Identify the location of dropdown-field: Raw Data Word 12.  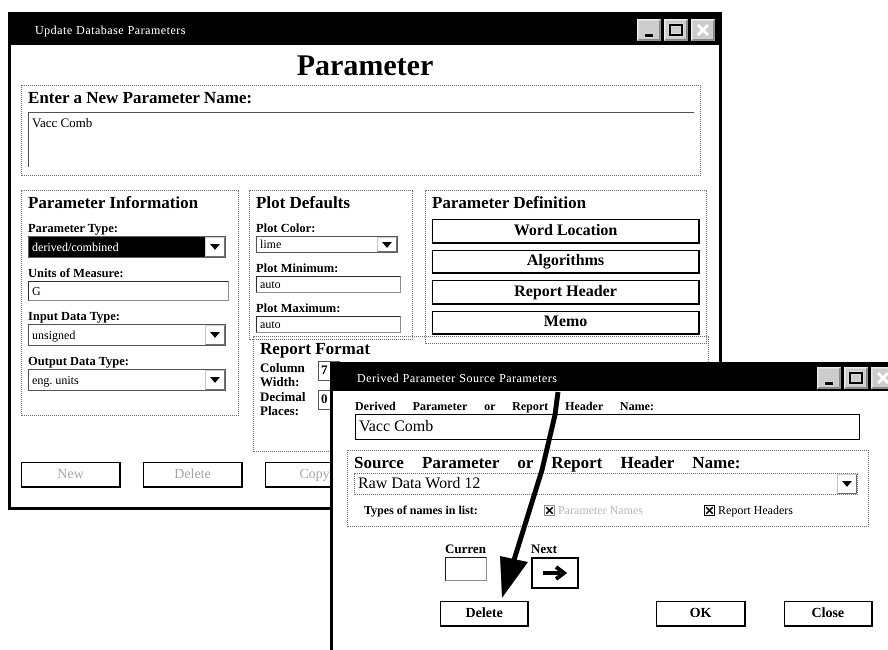
(606, 484).